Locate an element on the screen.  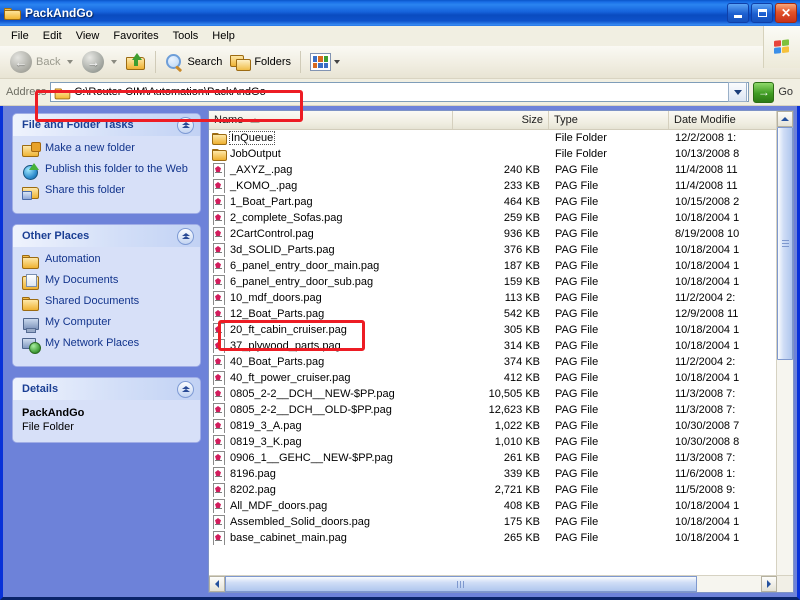
sidebar-item-publish-web: Publish this folder to the Web is located at coordinates (107, 171).